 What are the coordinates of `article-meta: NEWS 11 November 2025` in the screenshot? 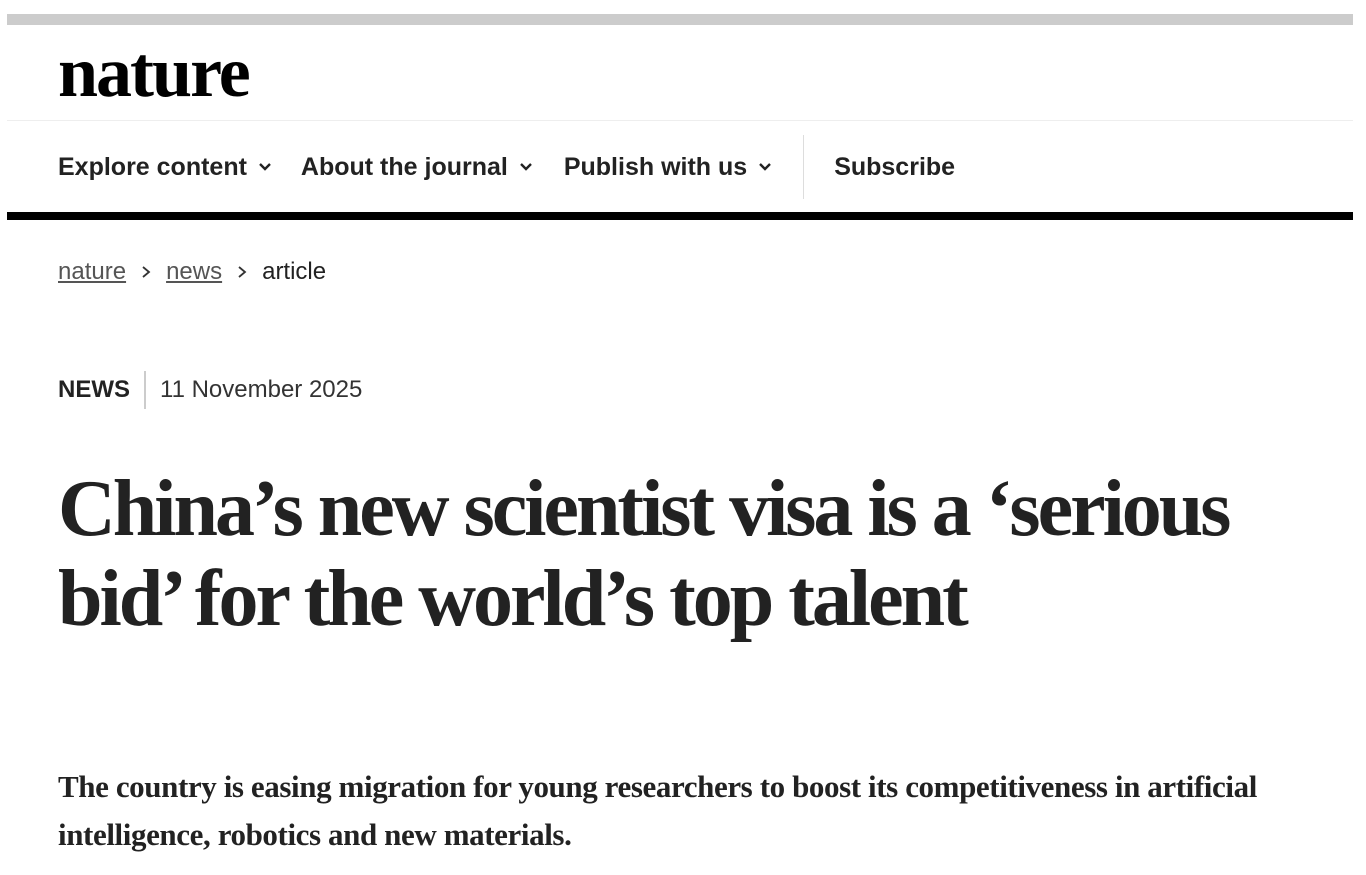 It's located at (210, 390).